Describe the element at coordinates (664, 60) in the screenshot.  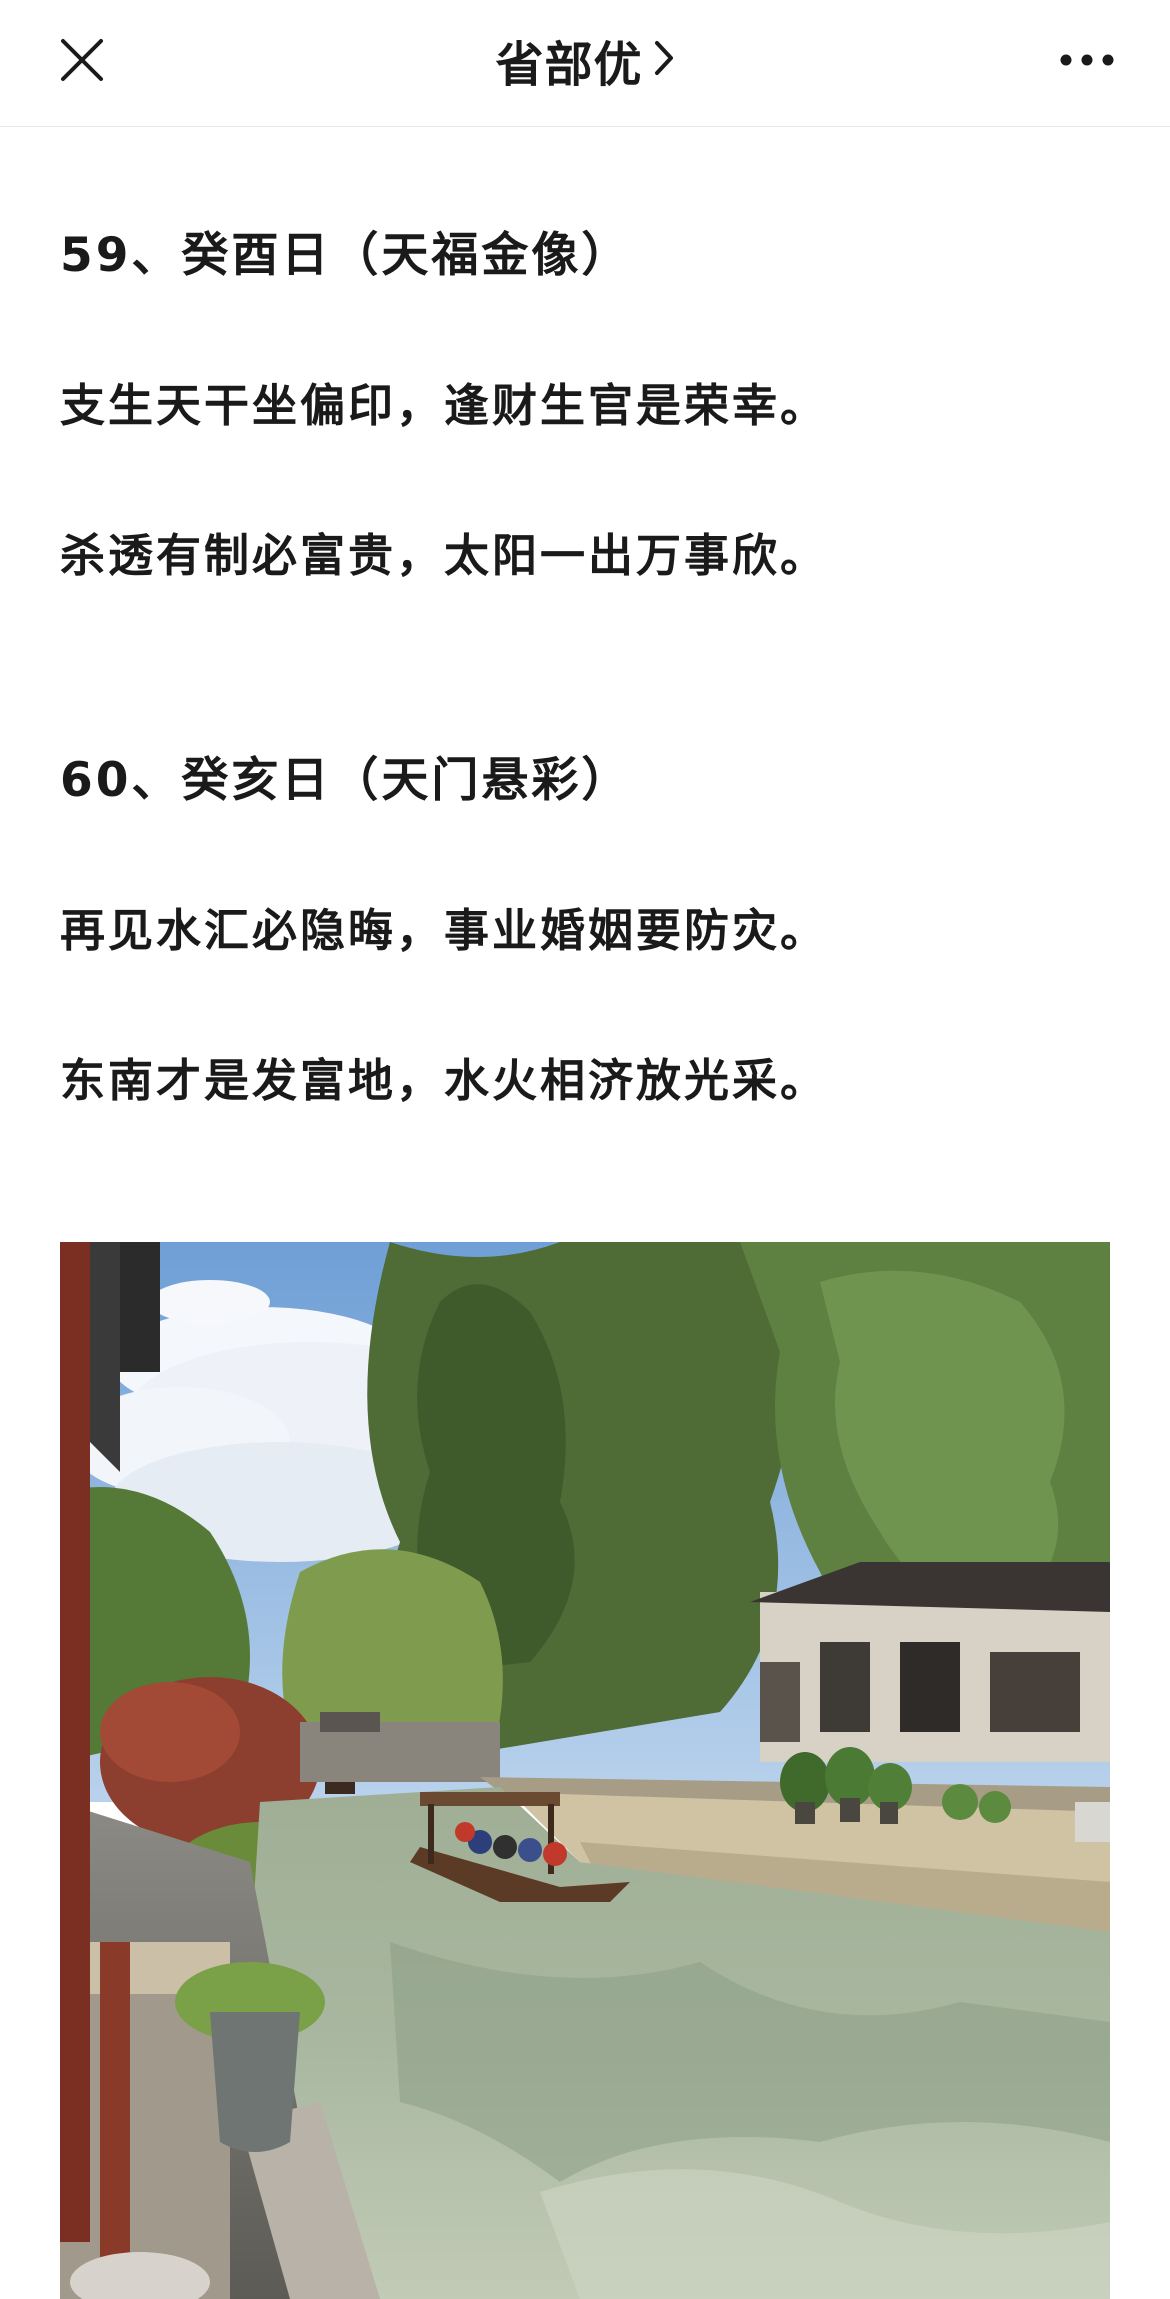
I see `chevron-right-icon` at that location.